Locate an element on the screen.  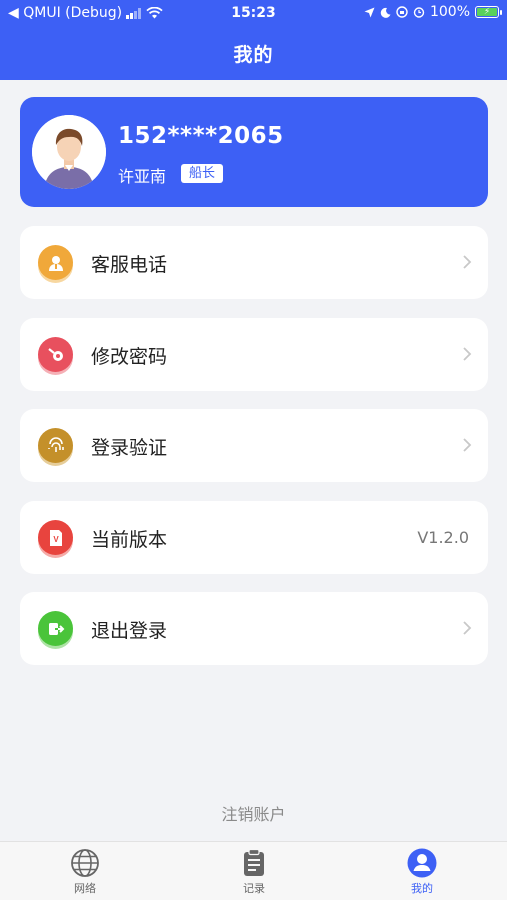
location-icon is located at coordinates (369, 12).